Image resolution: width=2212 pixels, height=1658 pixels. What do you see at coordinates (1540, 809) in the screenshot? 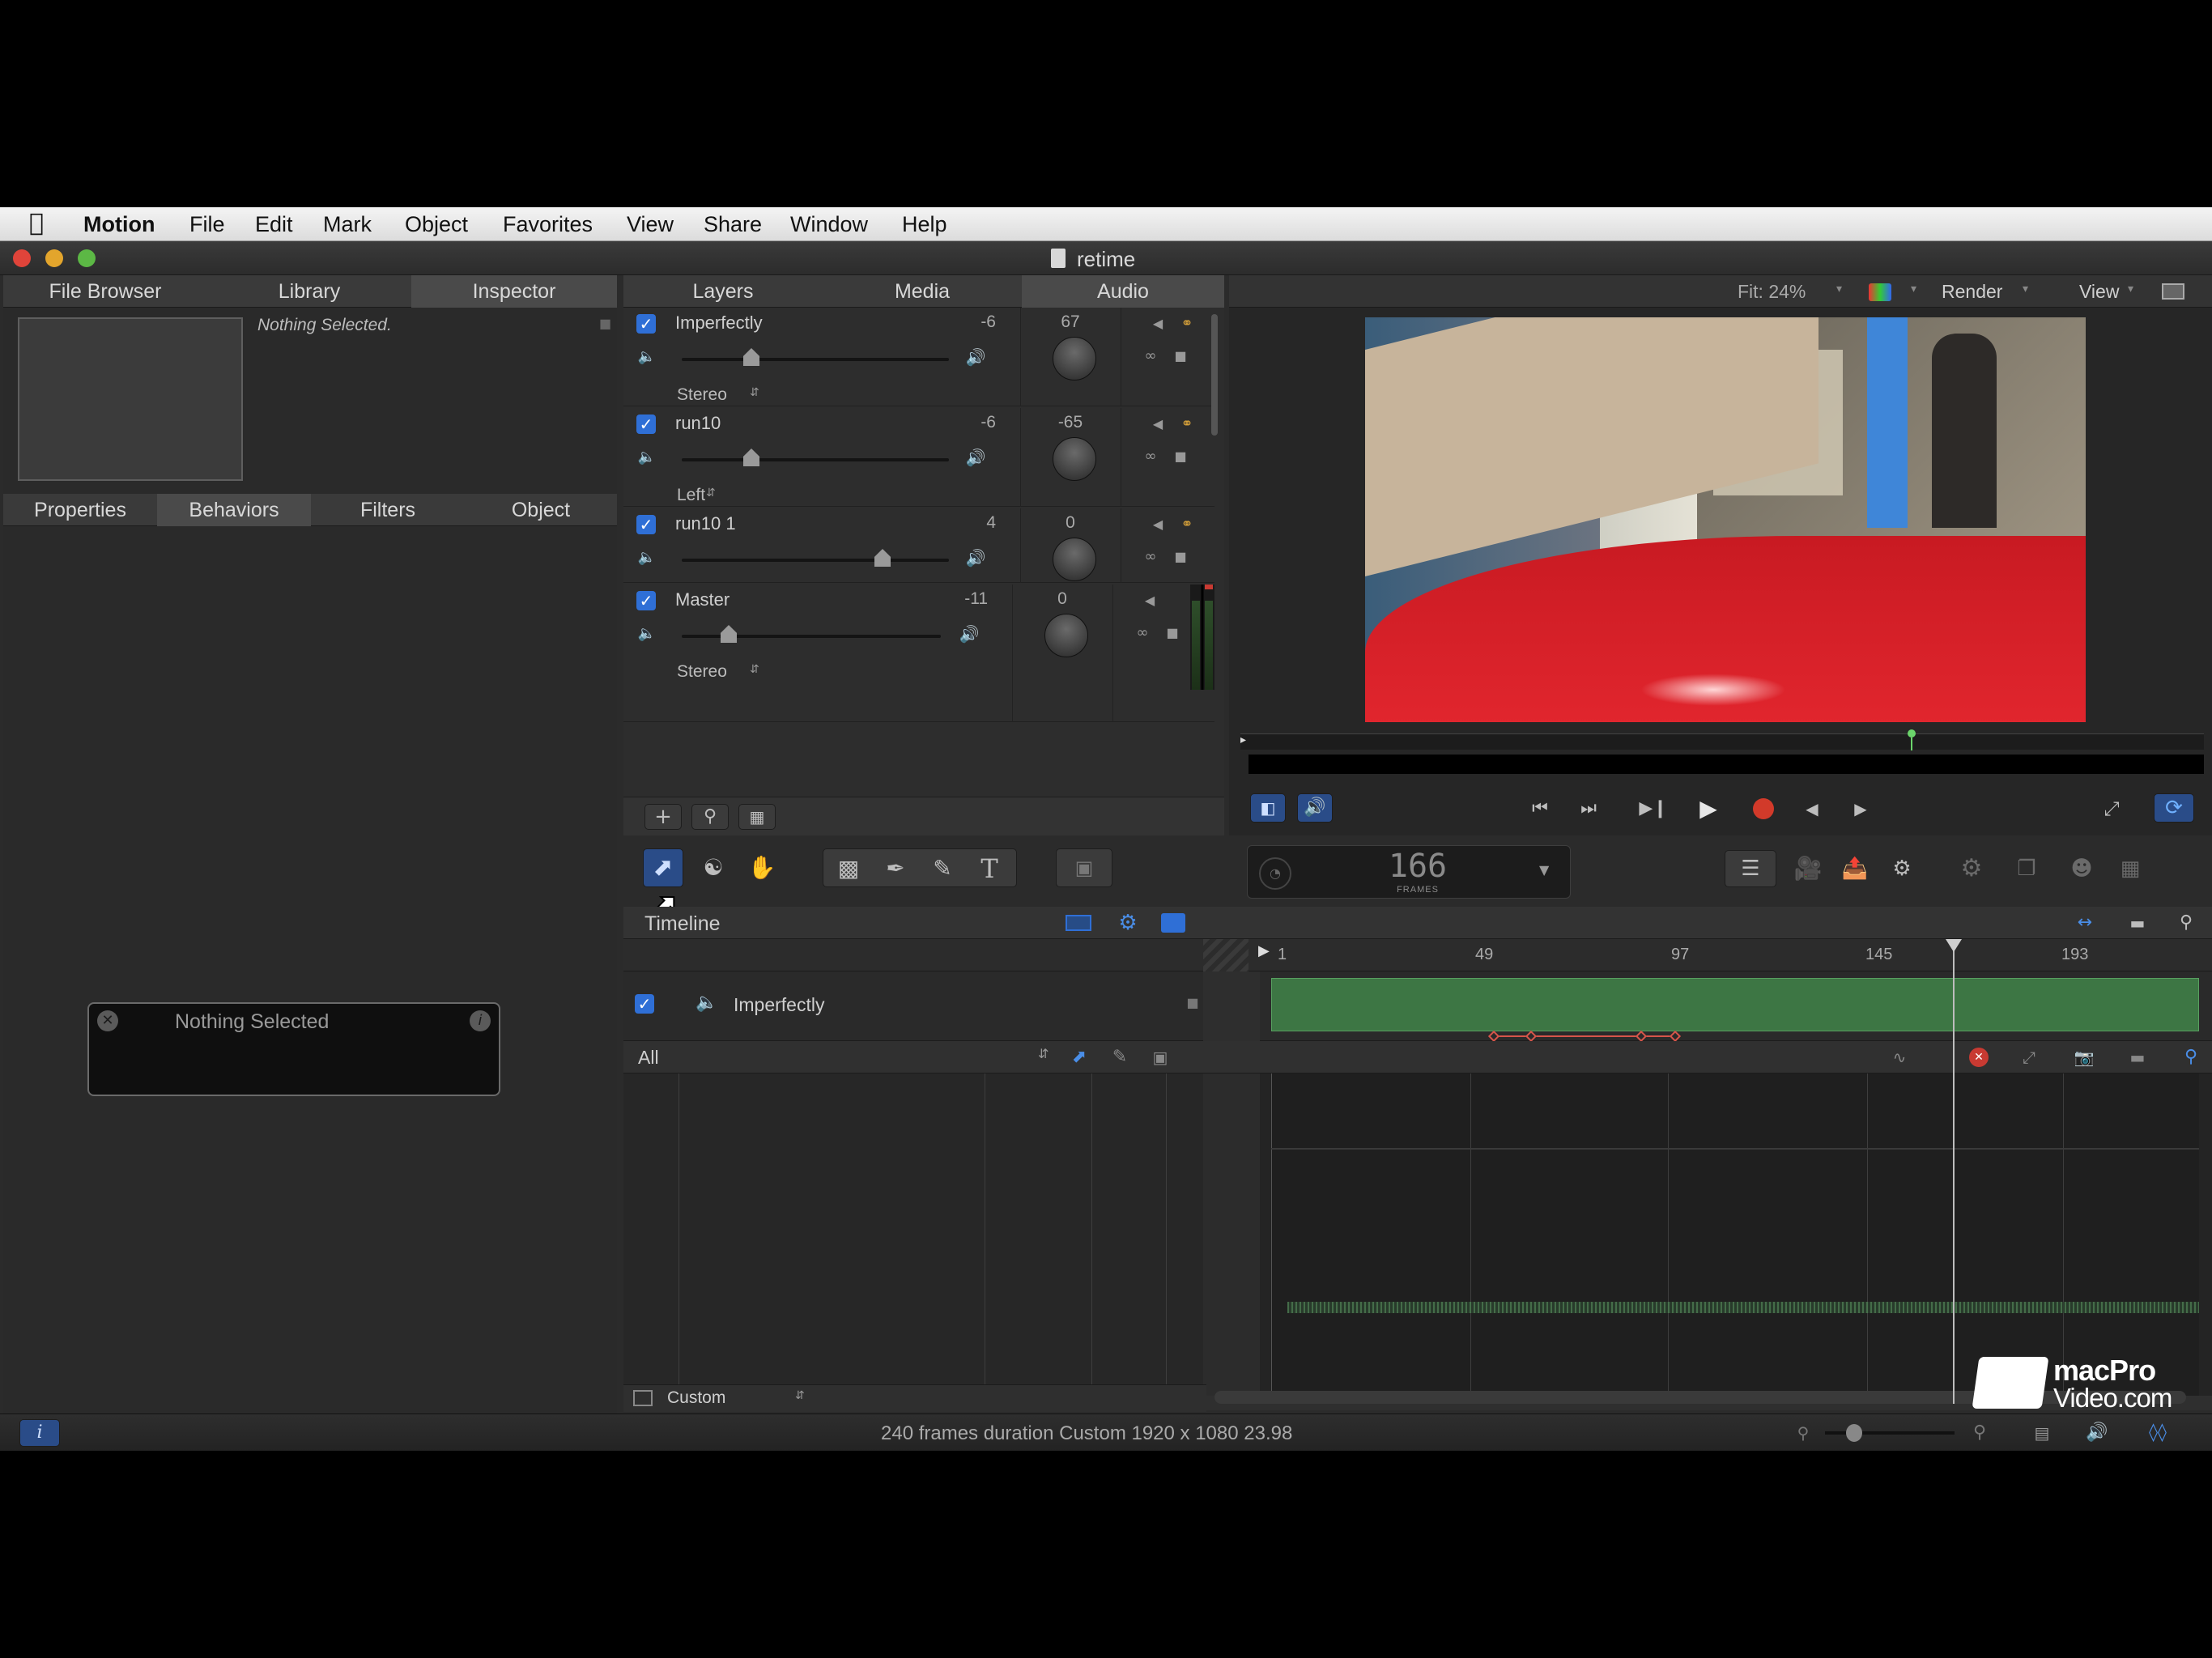
I see `go-to-start-icon: ⏮` at bounding box center [1540, 809].